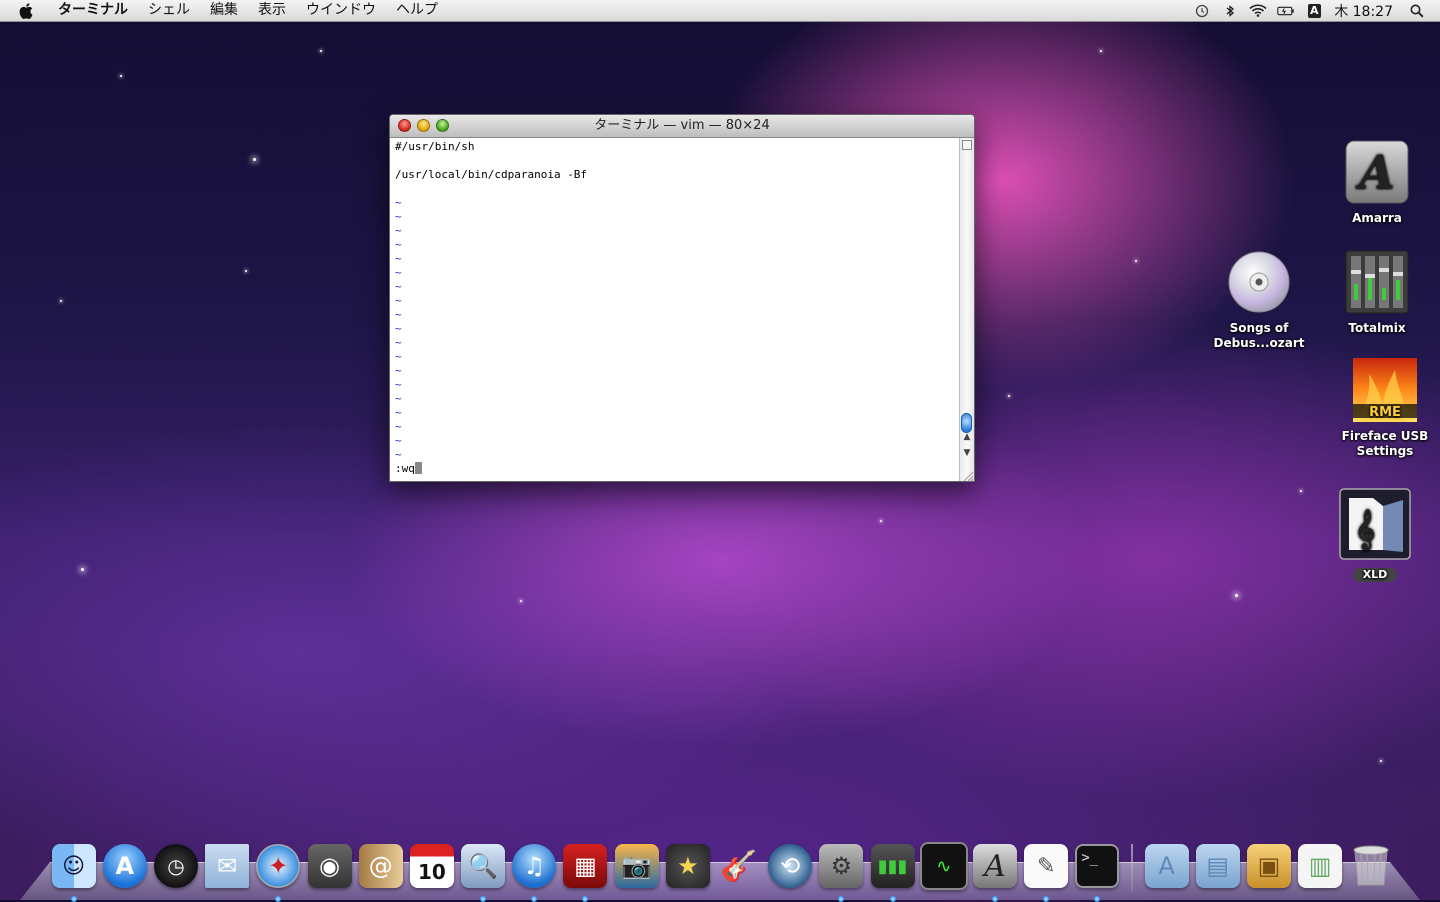 The height and width of the screenshot is (902, 1440). I want to click on dashboard-icon: ◷, so click(175, 866).